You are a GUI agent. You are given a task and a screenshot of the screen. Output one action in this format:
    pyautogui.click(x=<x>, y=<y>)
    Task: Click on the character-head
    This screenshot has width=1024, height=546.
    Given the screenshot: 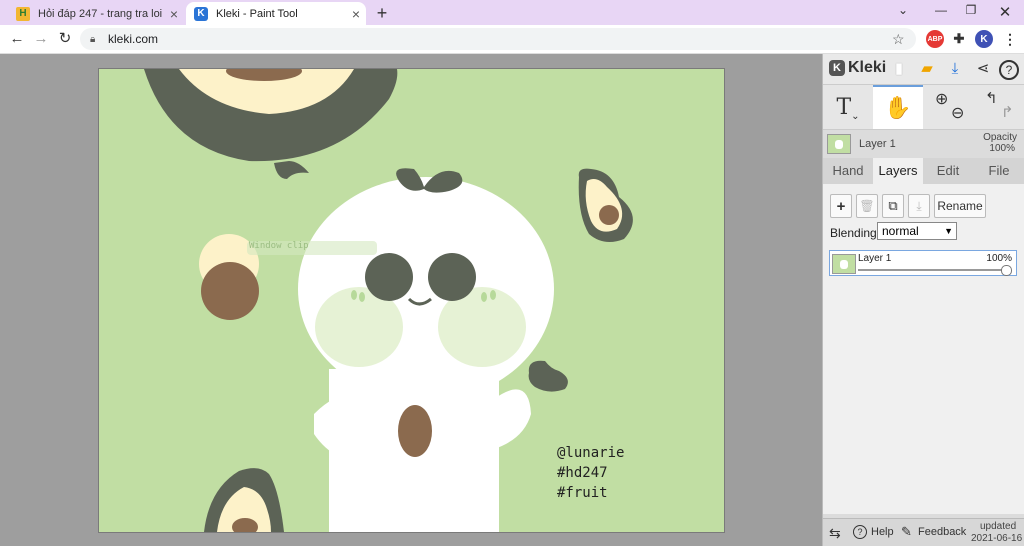 What is the action you would take?
    pyautogui.click(x=426, y=289)
    